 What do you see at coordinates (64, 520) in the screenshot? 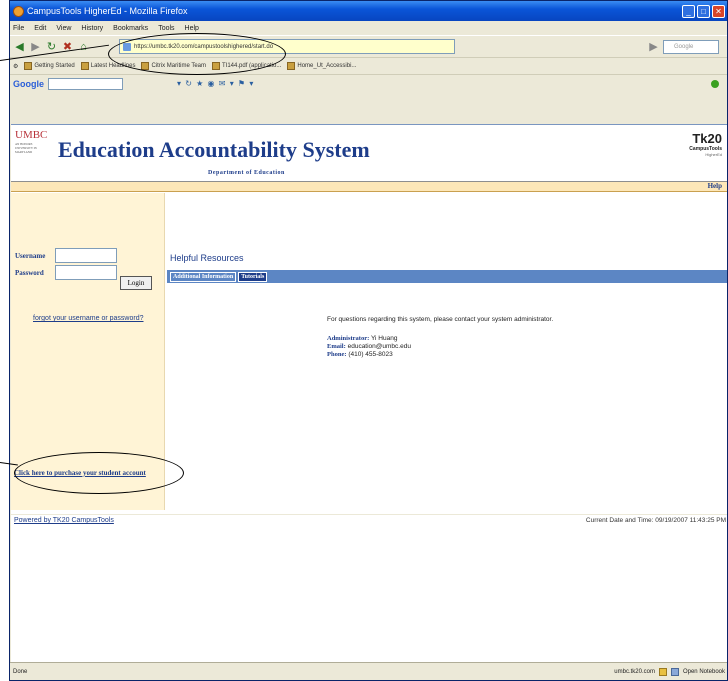
I see `powered-by-link: Powered by TK20 CampusTools` at bounding box center [64, 520].